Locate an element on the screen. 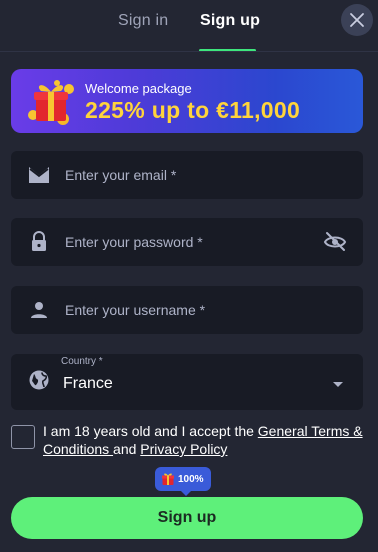 This screenshot has height=552, width=378. terms-text-and: and is located at coordinates (127, 449).